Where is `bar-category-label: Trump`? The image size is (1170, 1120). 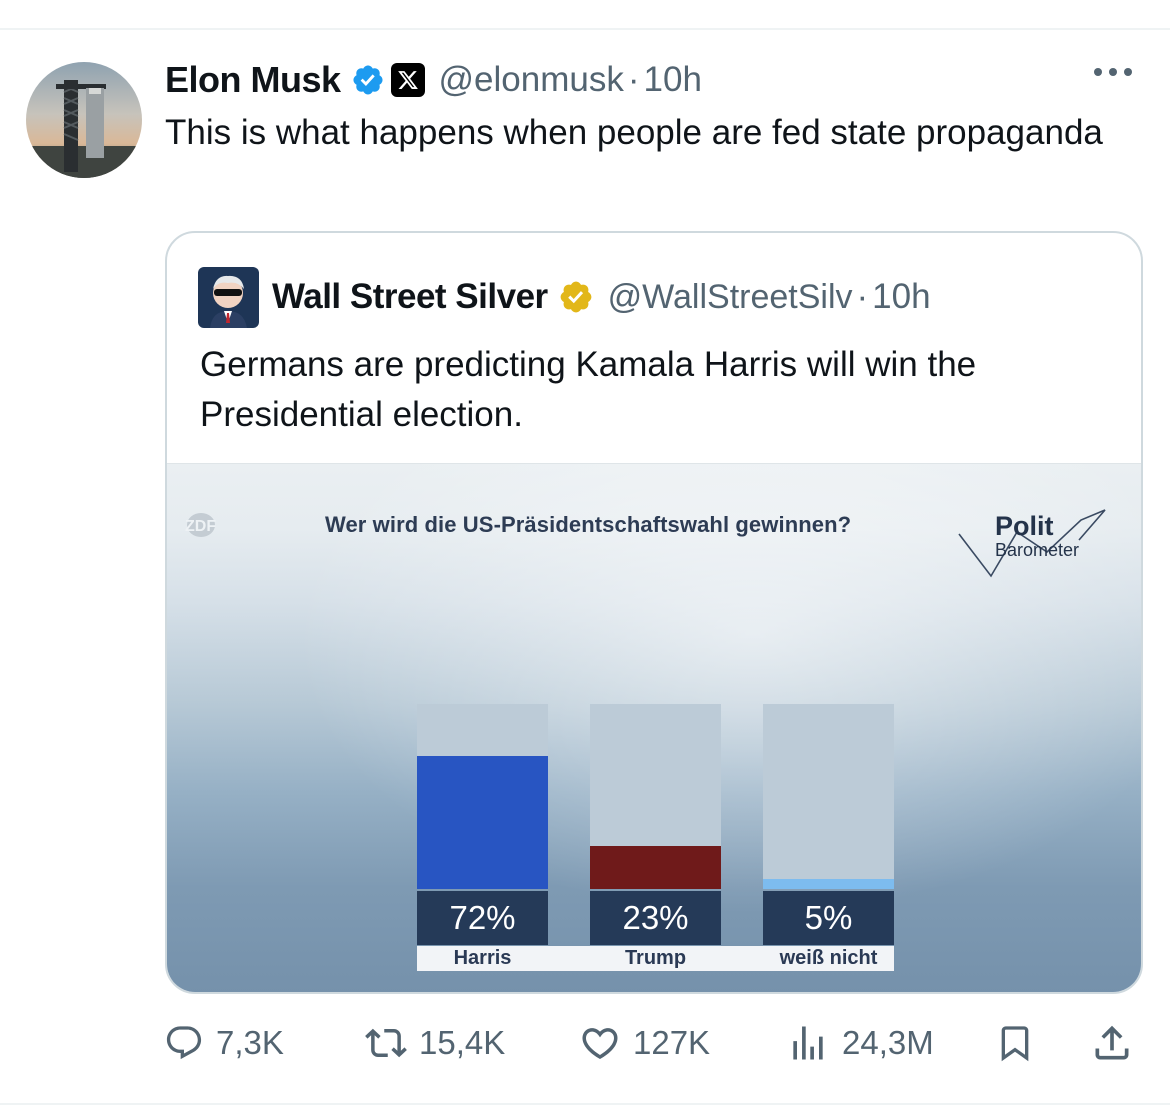
bar-category-label: Trump is located at coordinates (655, 958).